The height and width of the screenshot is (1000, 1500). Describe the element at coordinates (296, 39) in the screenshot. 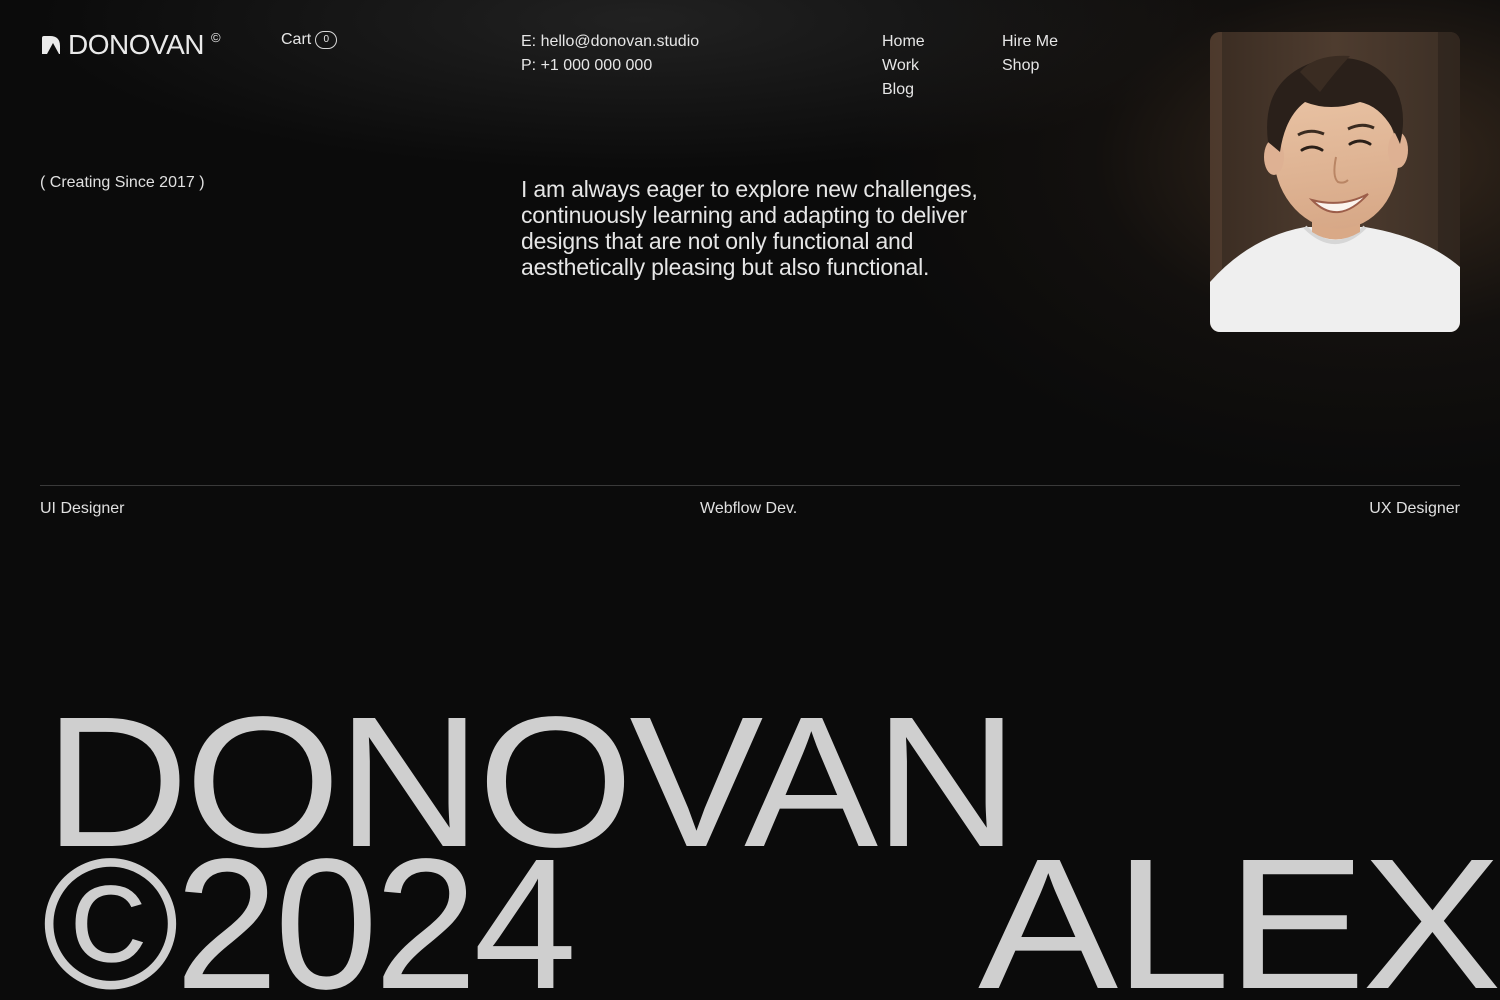

I see `cart-label: Cart` at that location.